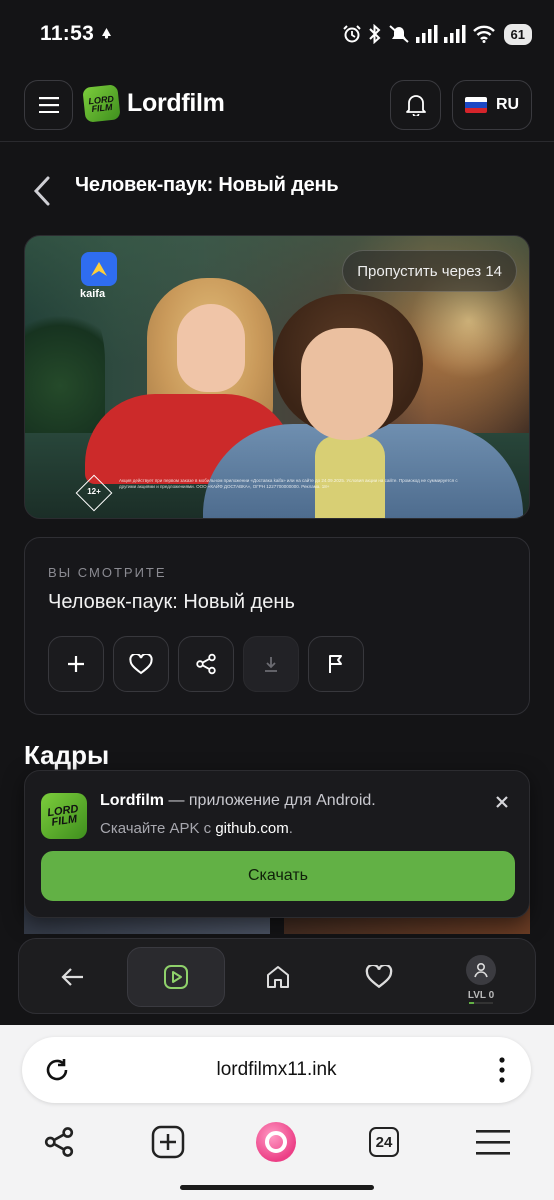  Describe the element at coordinates (398, 34) in the screenshot. I see `mute-icon` at that location.